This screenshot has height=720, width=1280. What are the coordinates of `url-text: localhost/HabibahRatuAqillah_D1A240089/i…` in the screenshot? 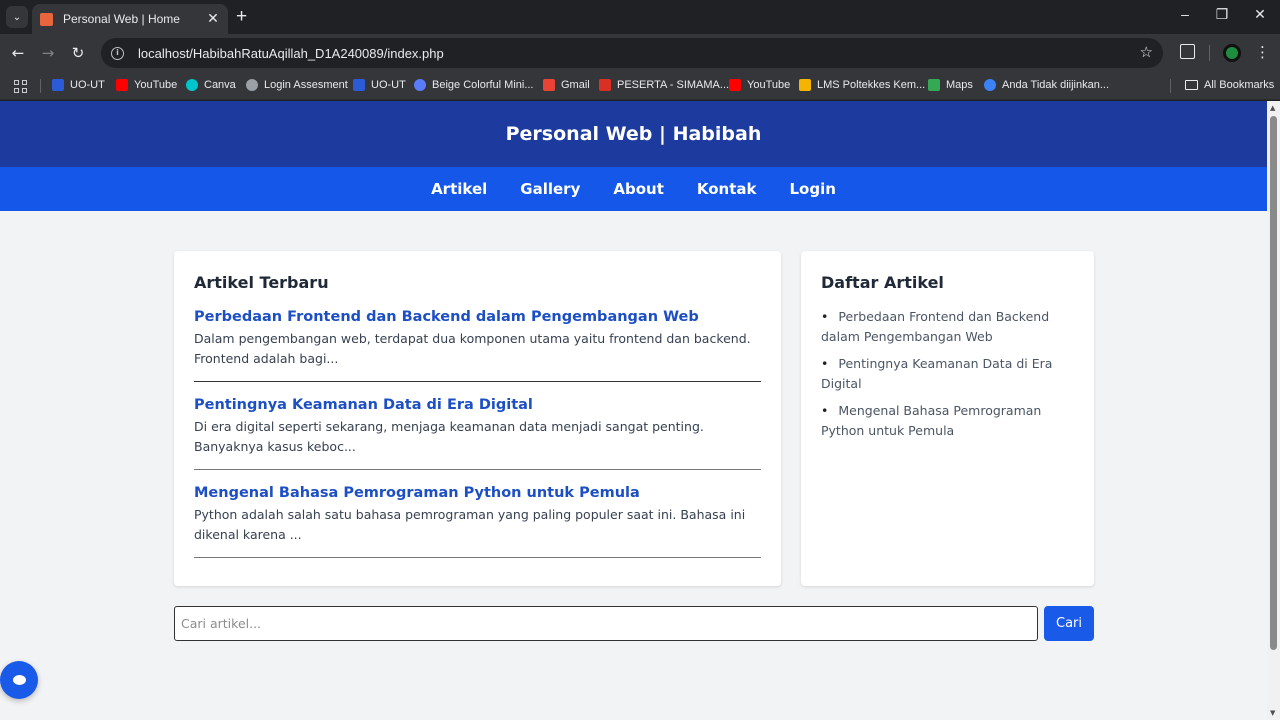 It's located at (291, 53).